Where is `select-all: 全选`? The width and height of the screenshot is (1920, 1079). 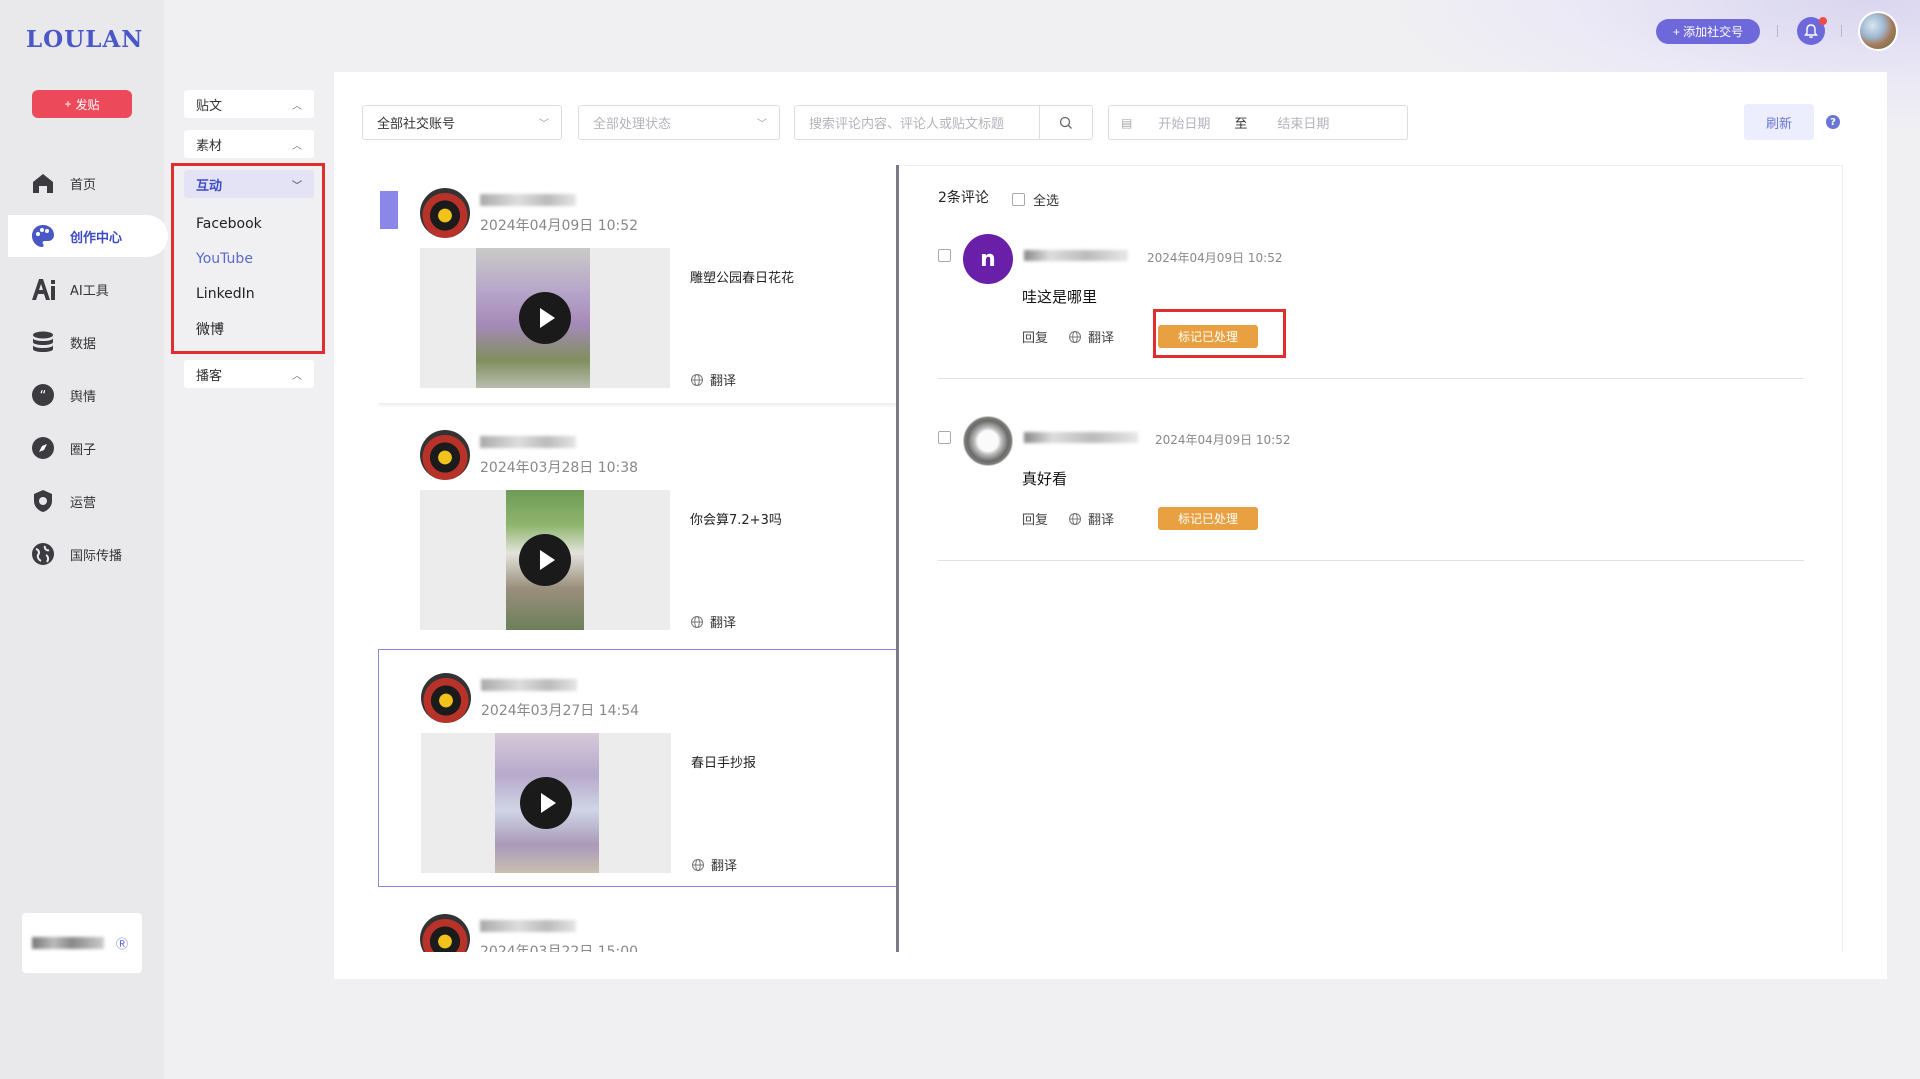 select-all: 全选 is located at coordinates (1035, 199).